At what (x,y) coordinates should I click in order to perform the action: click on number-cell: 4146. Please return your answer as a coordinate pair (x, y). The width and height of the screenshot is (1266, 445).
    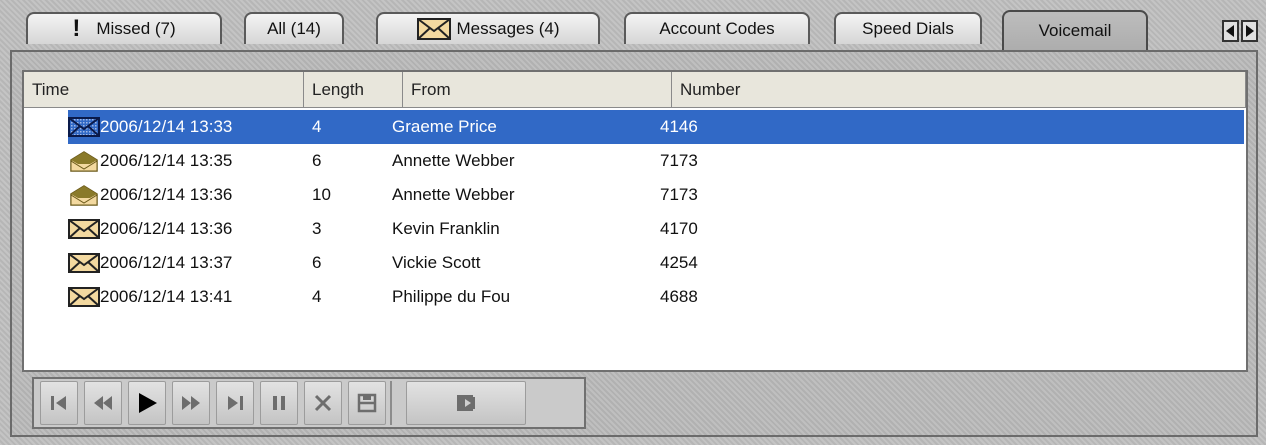
    Looking at the image, I should click on (679, 126).